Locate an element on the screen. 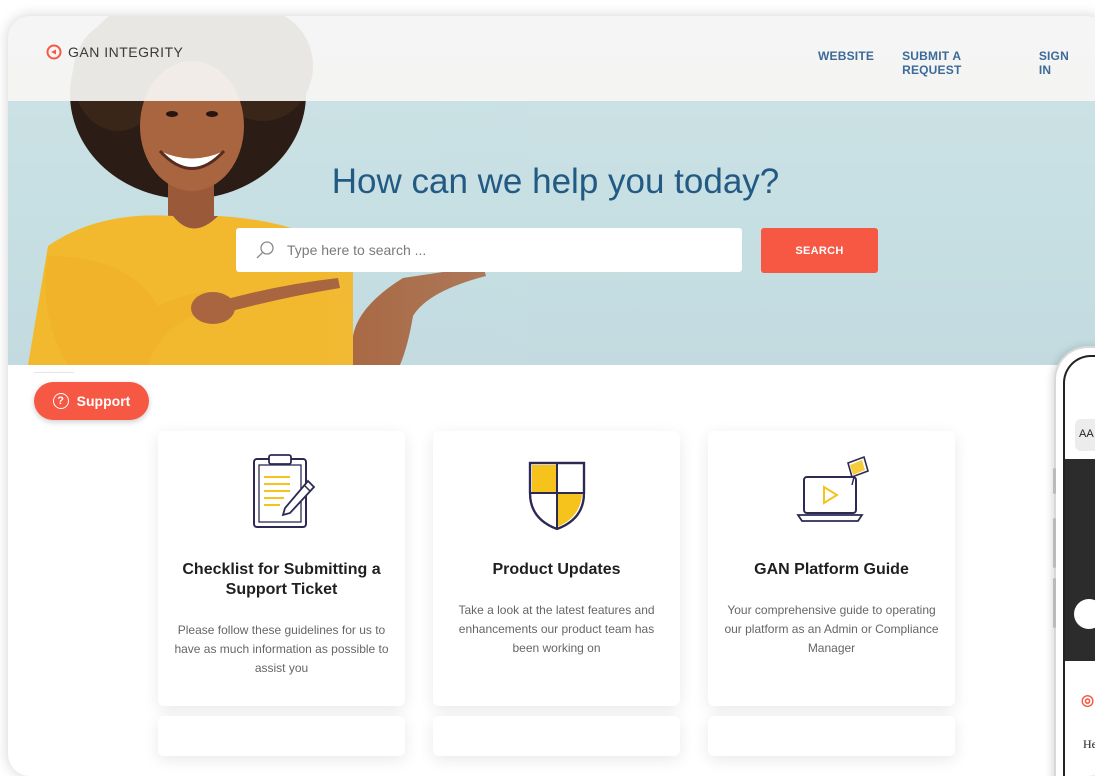 This screenshot has height=776, width=1095. brand-name: GAN INTEGRITY is located at coordinates (126, 52).